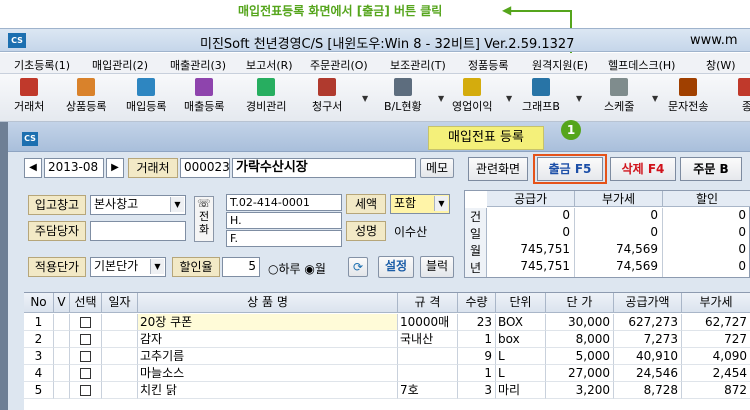 The width and height of the screenshot is (750, 410). I want to click on grid-product-cell: 치킨 닭, so click(268, 390).